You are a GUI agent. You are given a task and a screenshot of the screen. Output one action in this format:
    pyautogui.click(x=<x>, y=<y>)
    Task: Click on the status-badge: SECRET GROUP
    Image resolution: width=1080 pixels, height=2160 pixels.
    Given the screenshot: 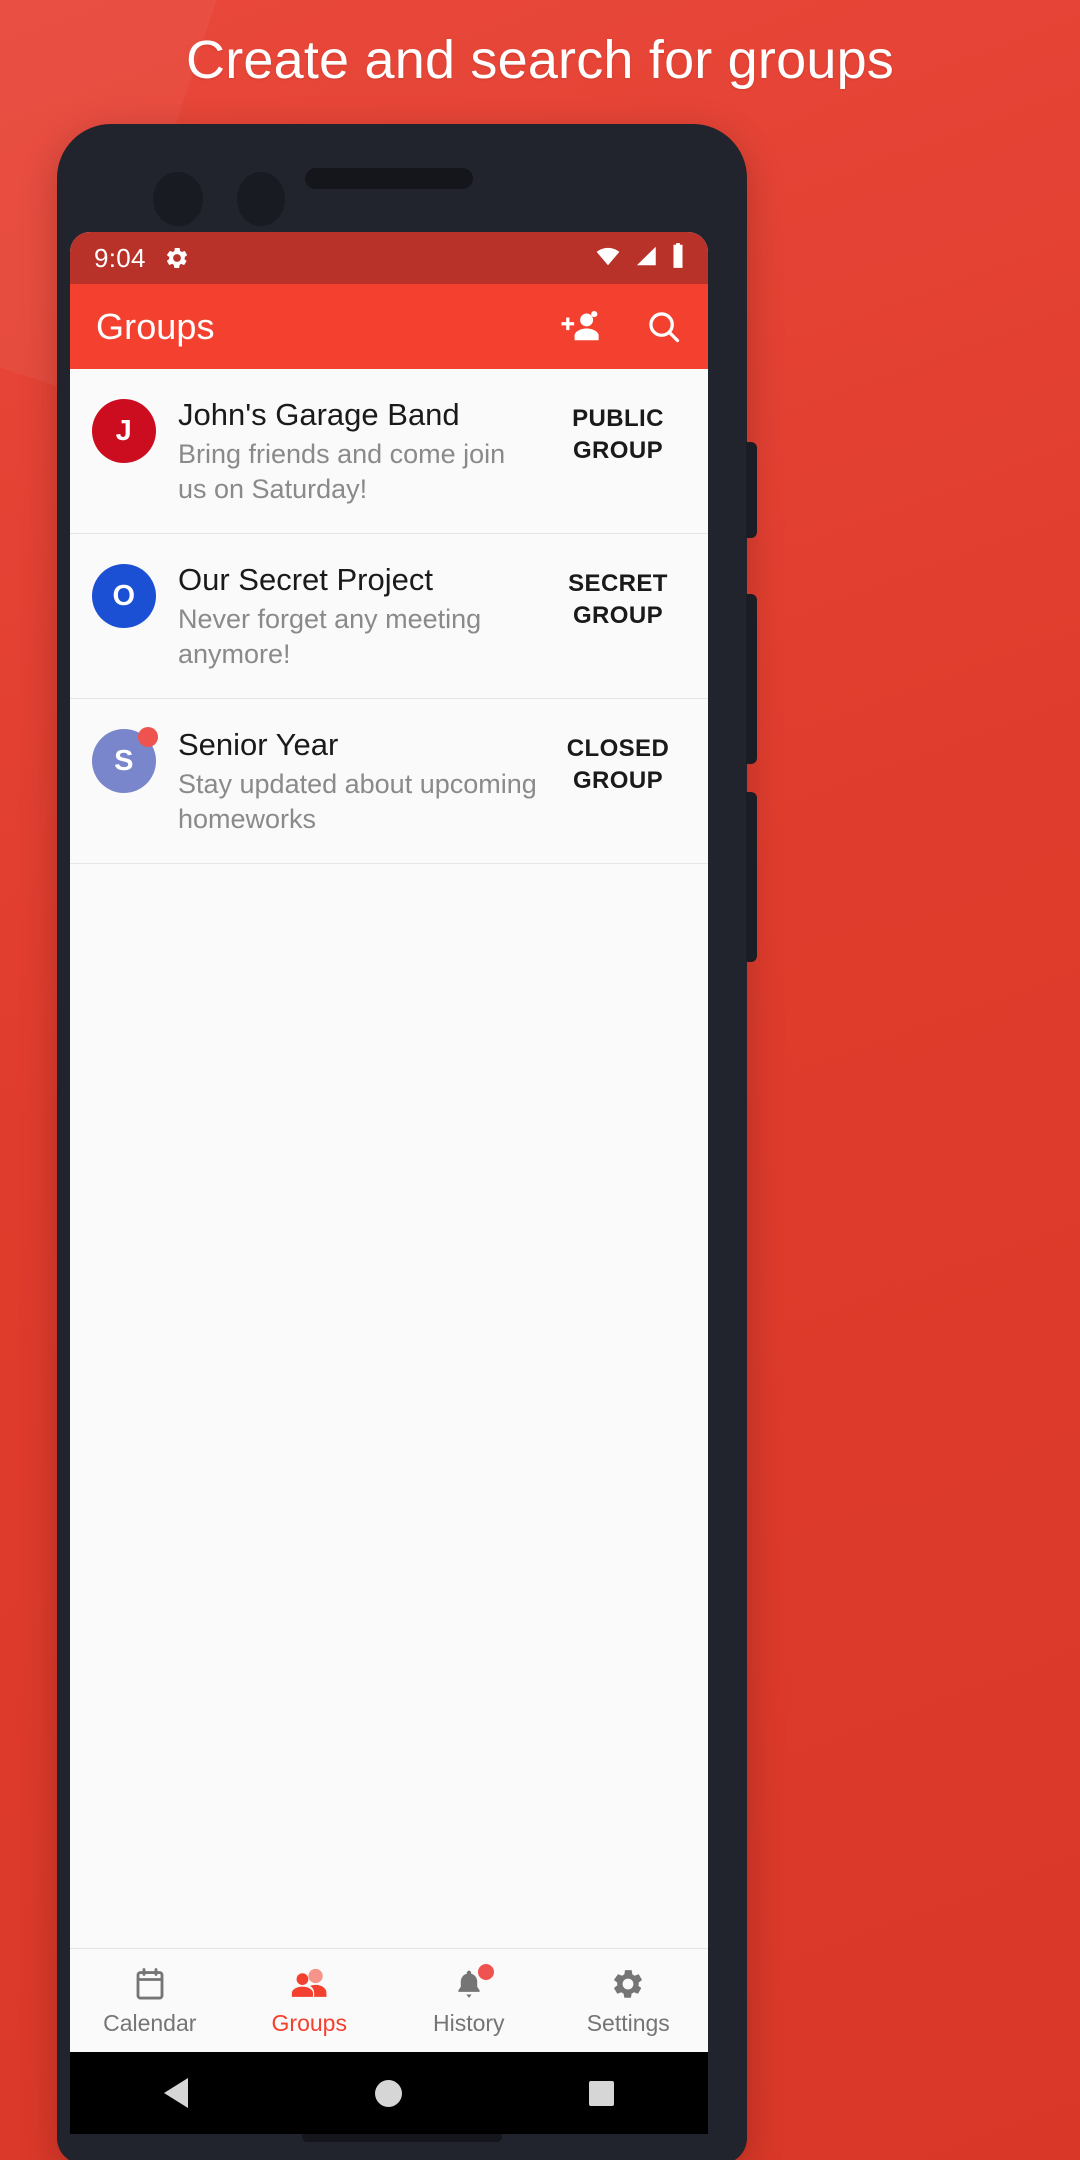 What is the action you would take?
    pyautogui.click(x=618, y=599)
    